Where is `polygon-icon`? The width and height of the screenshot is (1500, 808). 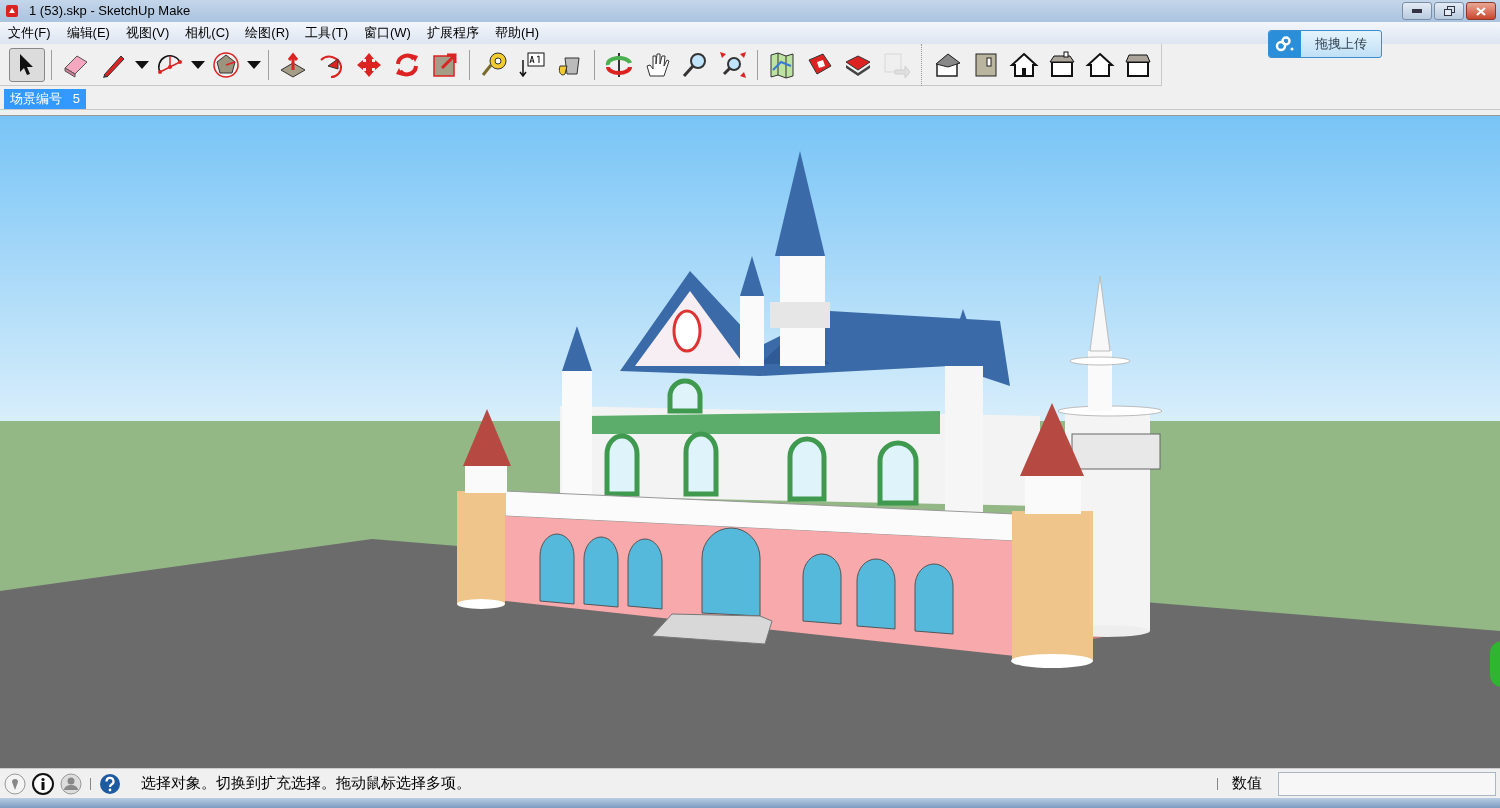 polygon-icon is located at coordinates (226, 64).